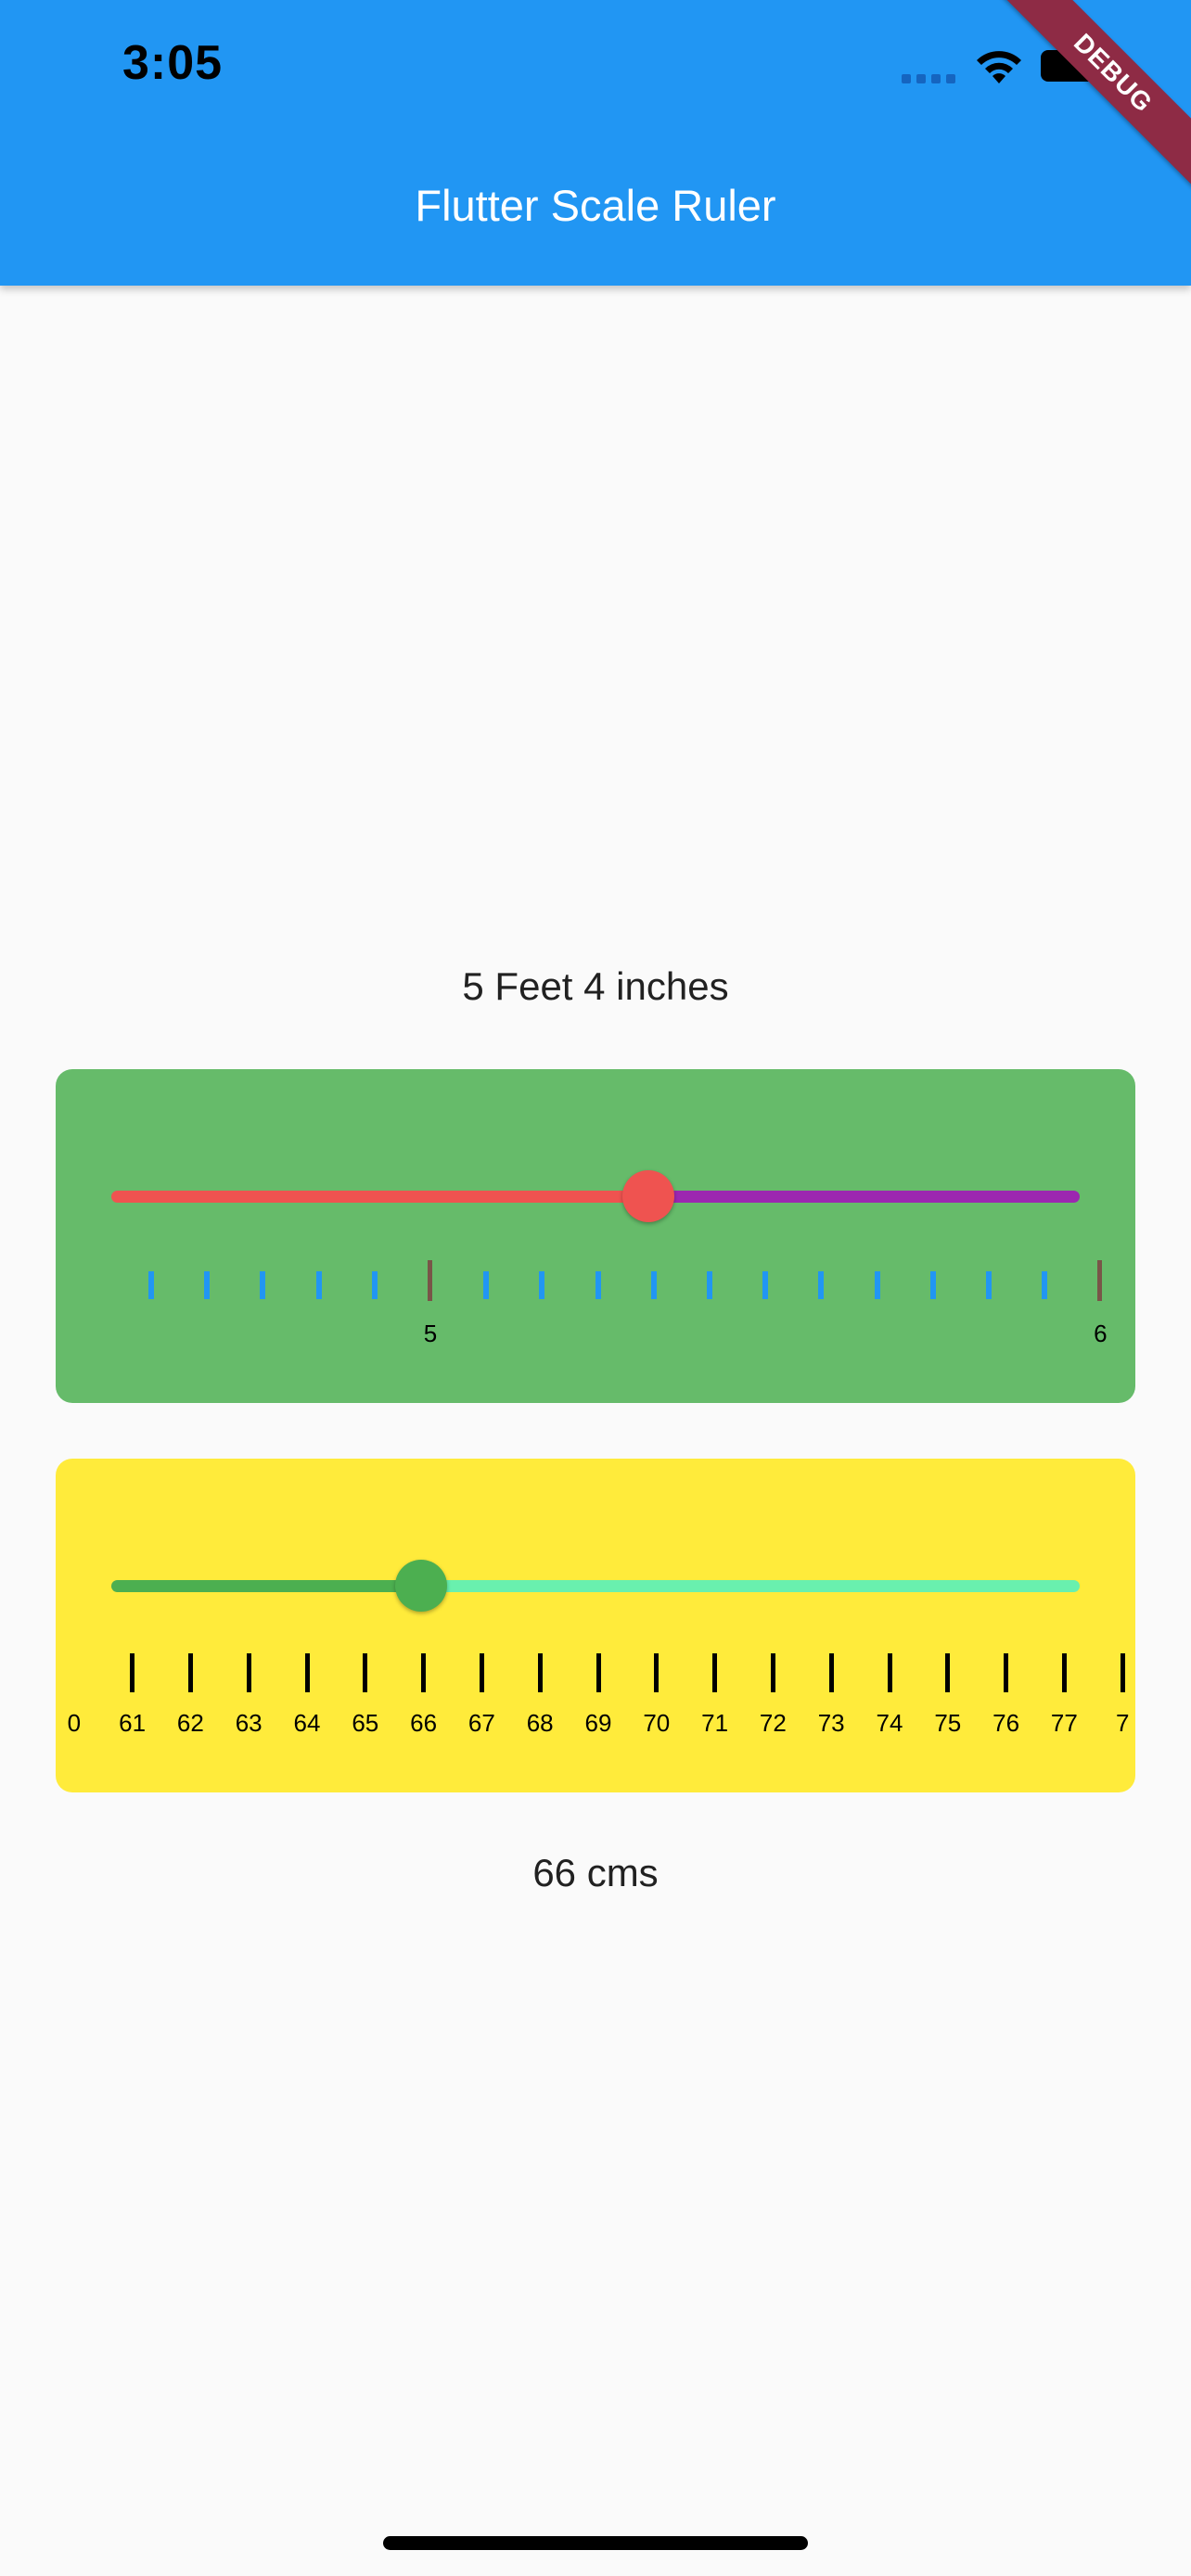  What do you see at coordinates (421, 1586) in the screenshot?
I see `cm-slider-thumb` at bounding box center [421, 1586].